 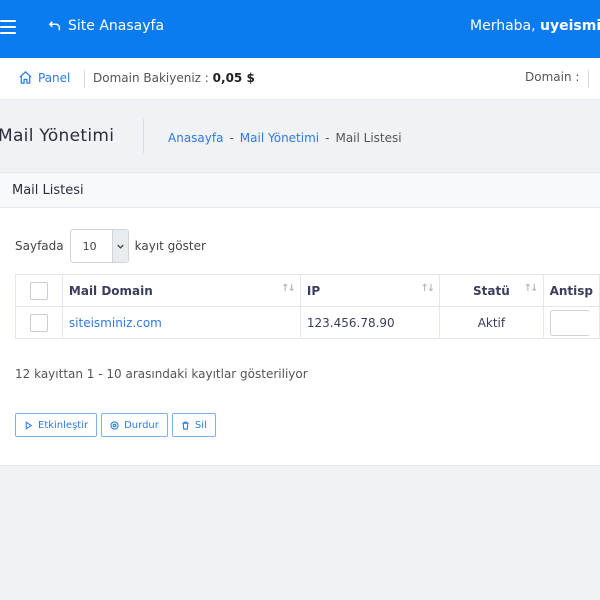 What do you see at coordinates (300, 29) in the screenshot?
I see `top-navbar: Site Anasayfa Merhaba, uyeisminiz` at bounding box center [300, 29].